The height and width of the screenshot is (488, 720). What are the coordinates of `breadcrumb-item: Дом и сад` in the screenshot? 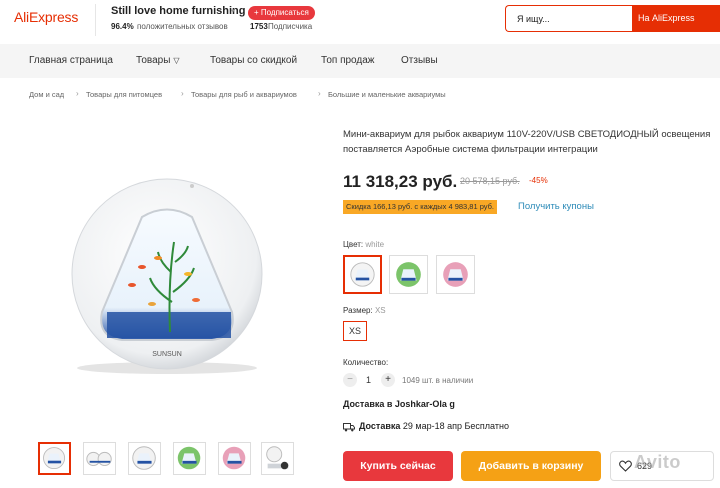 It's located at (46, 94).